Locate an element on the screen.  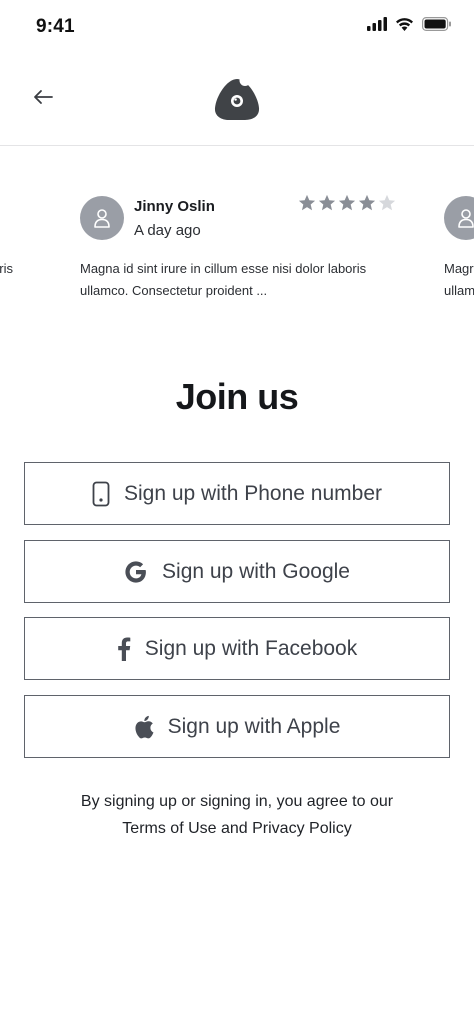
status-bar: 9:41 is located at coordinates (237, 26).